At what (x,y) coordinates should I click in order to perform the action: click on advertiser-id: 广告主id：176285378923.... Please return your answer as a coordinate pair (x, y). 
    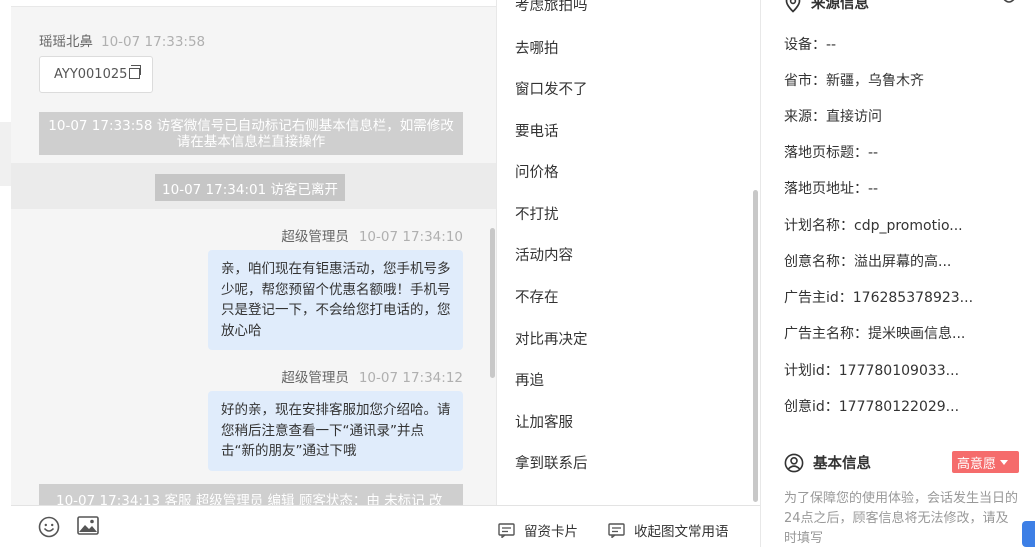
    Looking at the image, I should click on (879, 298).